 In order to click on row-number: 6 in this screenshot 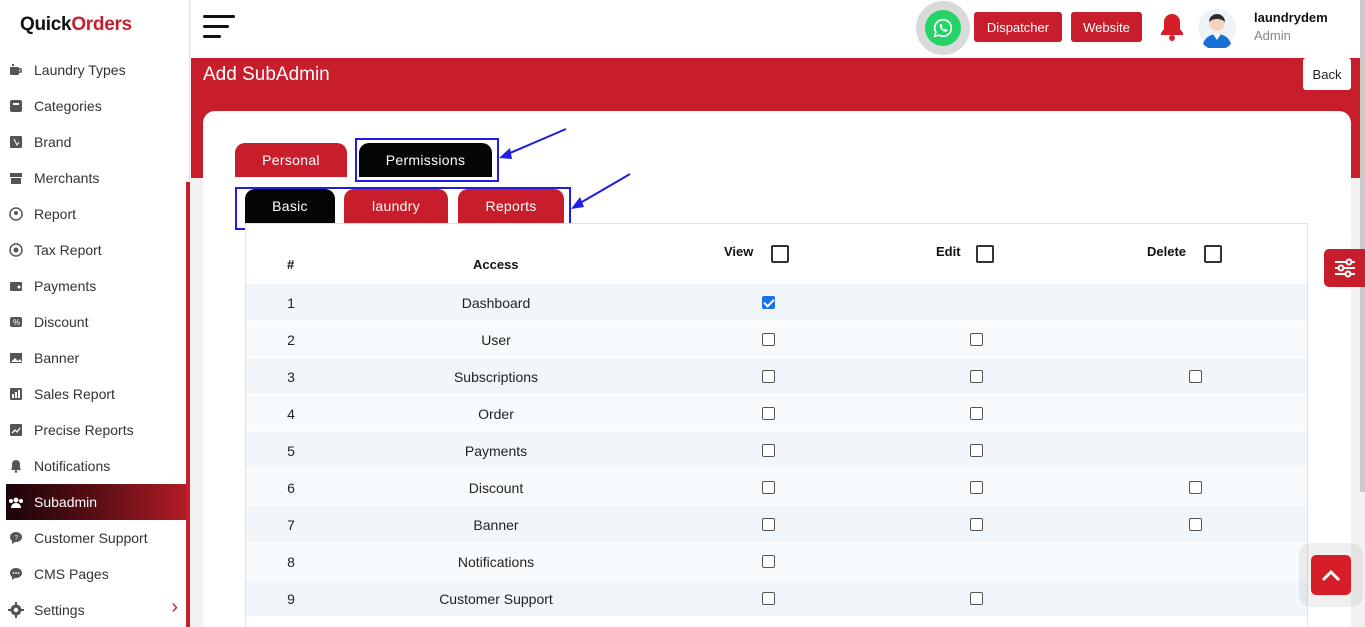, I will do `click(291, 487)`.